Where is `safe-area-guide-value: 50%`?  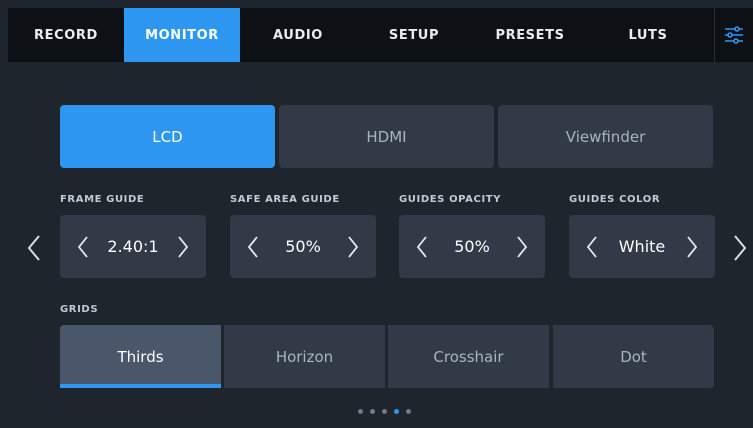 safe-area-guide-value: 50% is located at coordinates (303, 246).